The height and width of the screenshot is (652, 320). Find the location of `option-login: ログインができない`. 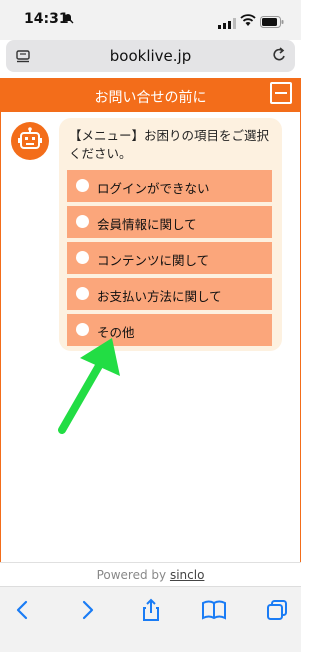

option-login: ログインができない is located at coordinates (169, 186).